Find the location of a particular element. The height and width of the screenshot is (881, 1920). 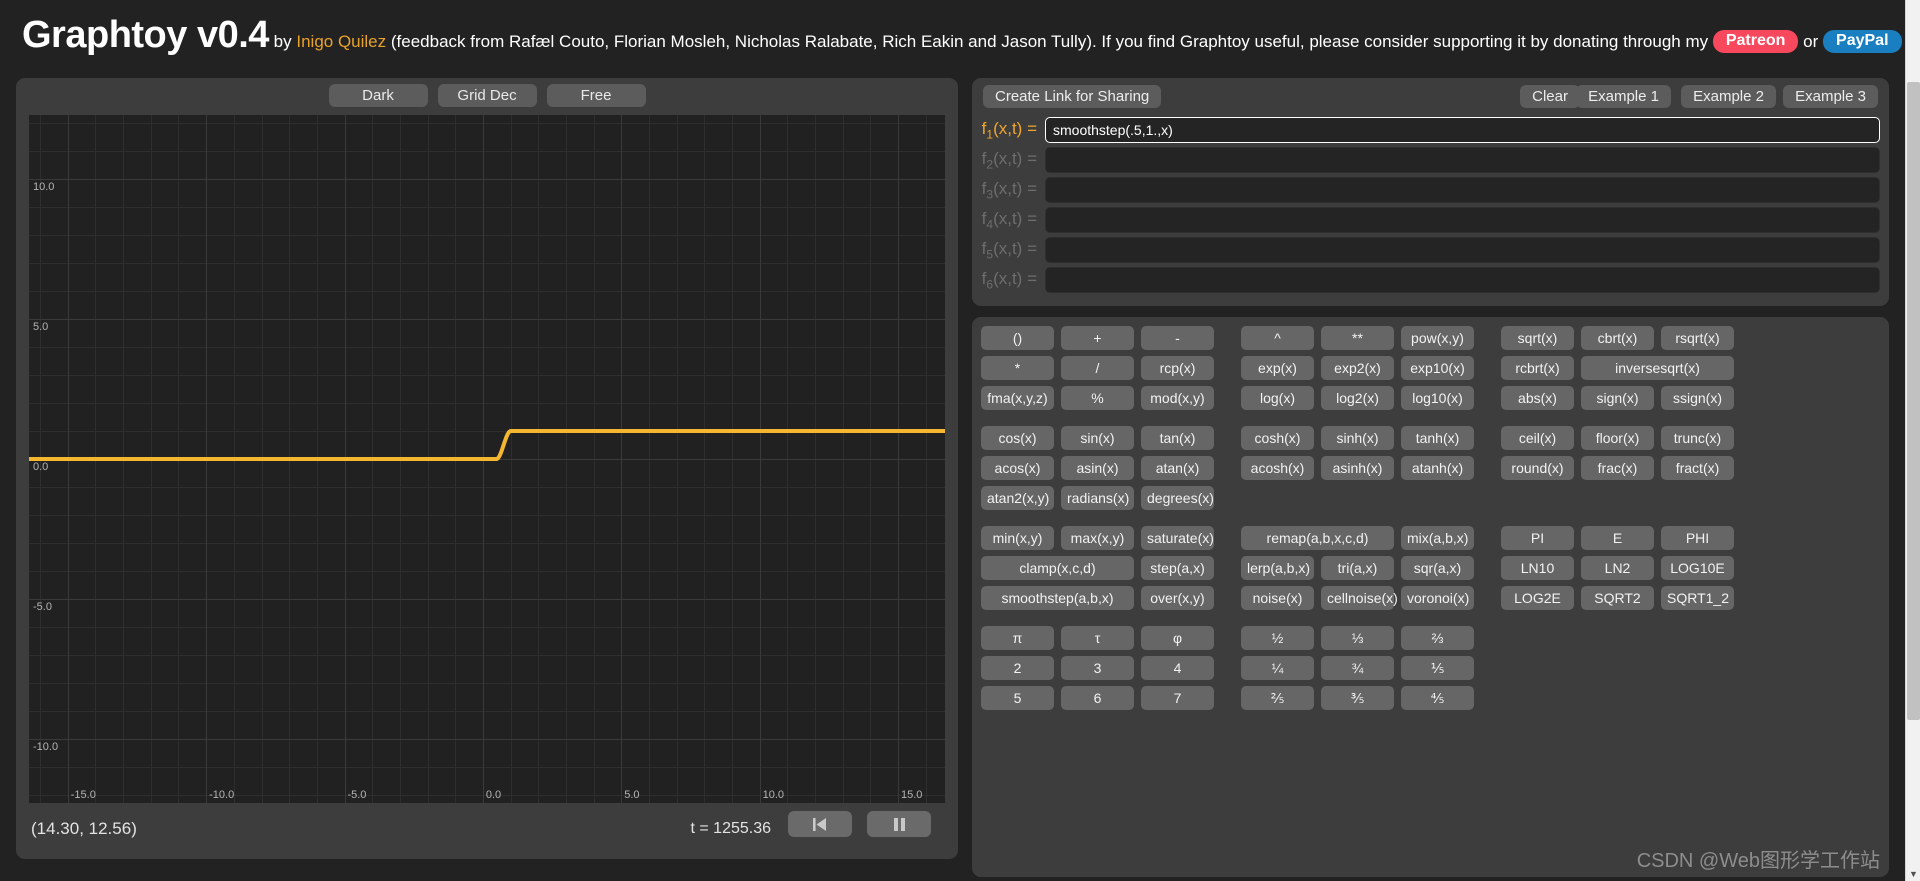

keypad-key-acos-x: acos(x) is located at coordinates (1017, 468).